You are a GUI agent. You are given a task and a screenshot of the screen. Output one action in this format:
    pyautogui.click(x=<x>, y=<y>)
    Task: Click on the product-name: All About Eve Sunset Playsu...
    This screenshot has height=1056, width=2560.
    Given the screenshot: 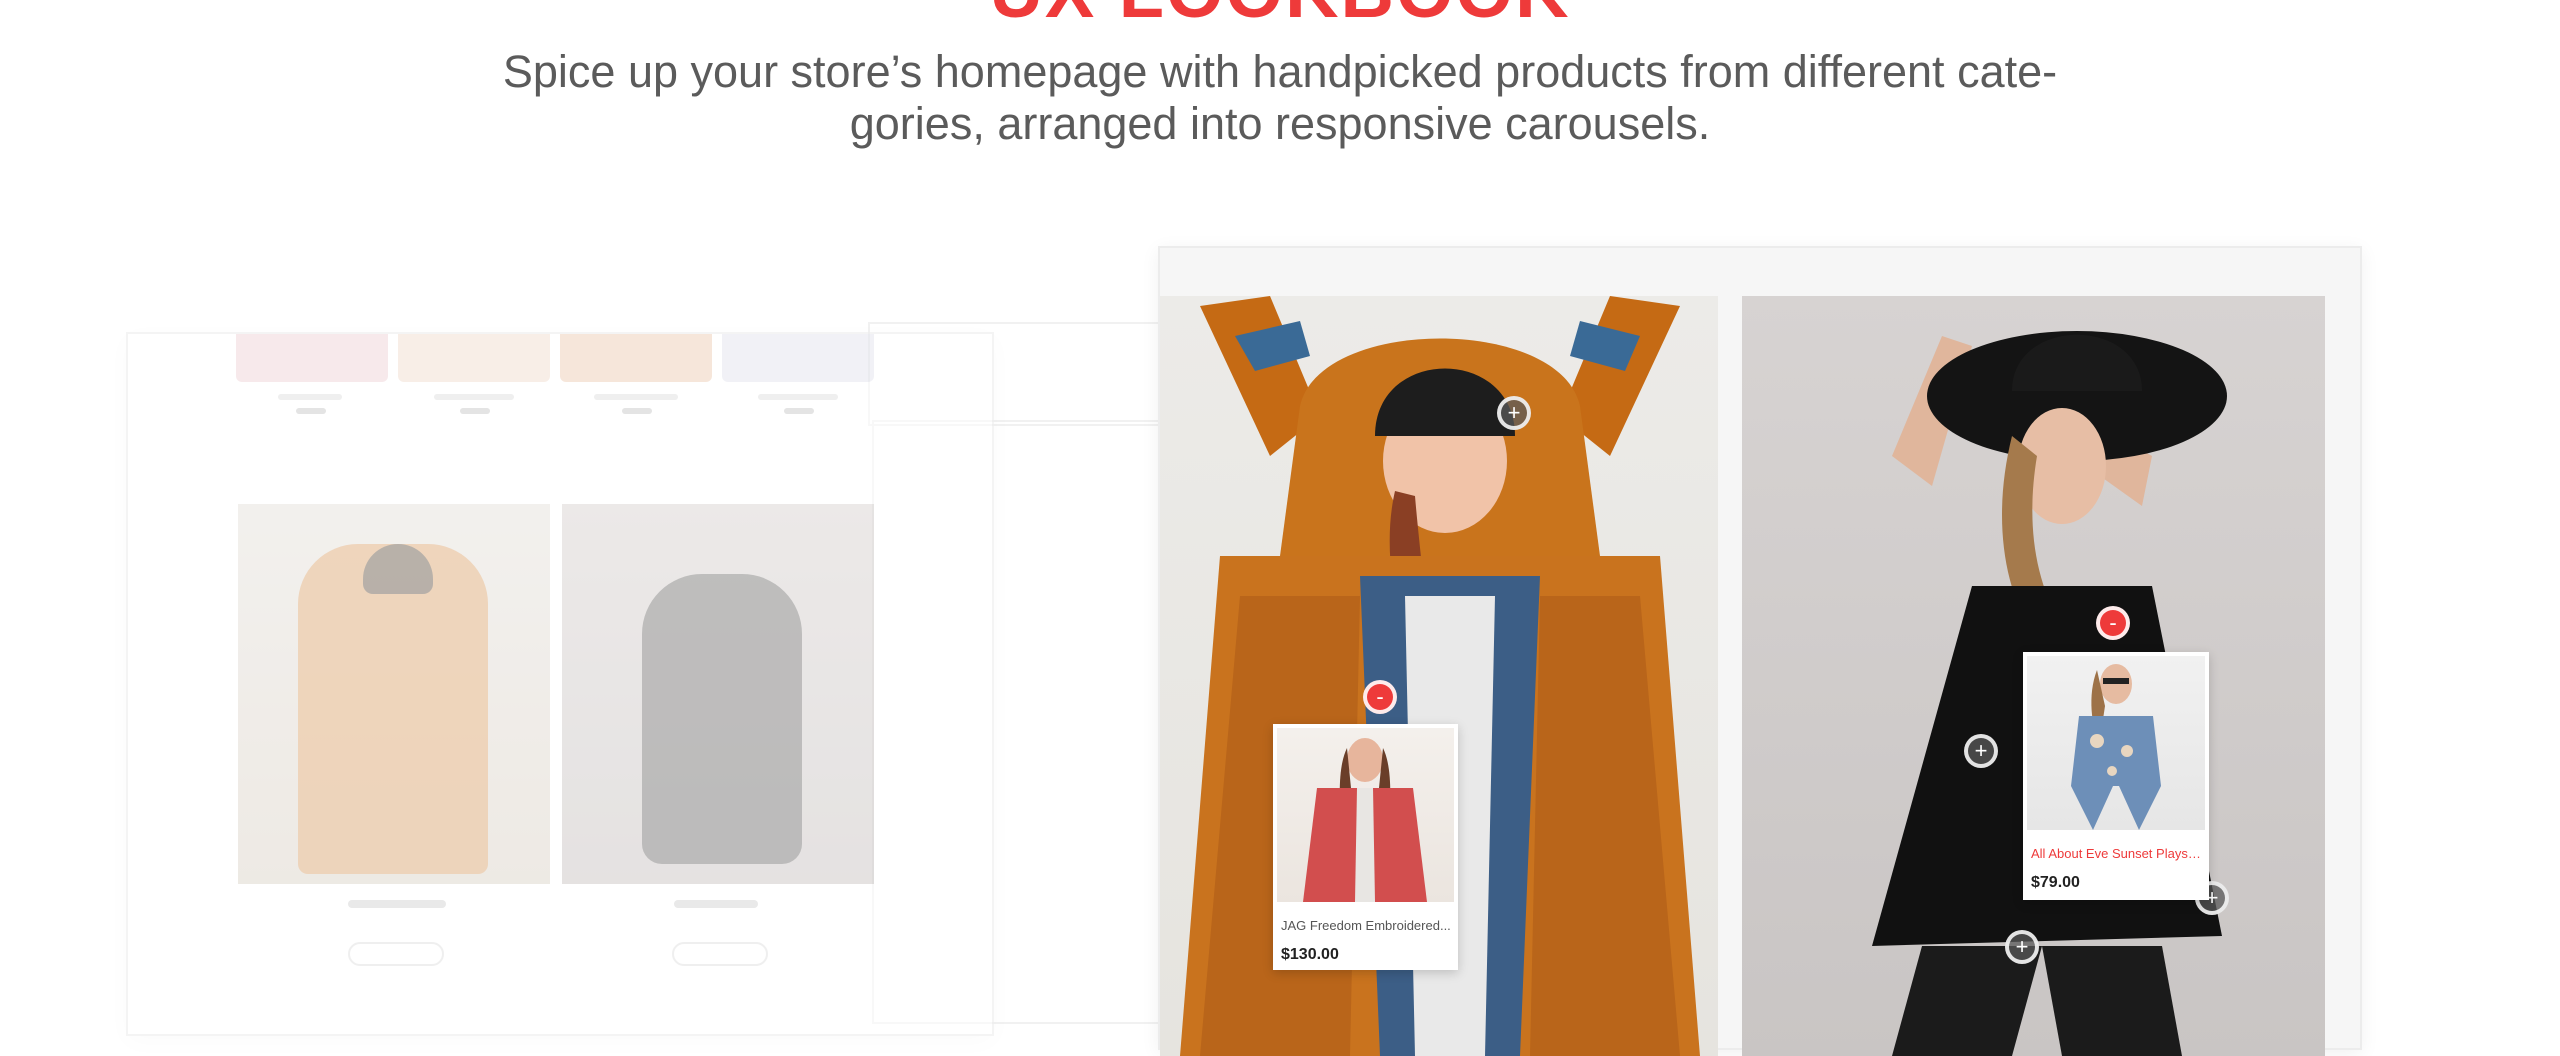 What is the action you would take?
    pyautogui.click(x=2116, y=853)
    